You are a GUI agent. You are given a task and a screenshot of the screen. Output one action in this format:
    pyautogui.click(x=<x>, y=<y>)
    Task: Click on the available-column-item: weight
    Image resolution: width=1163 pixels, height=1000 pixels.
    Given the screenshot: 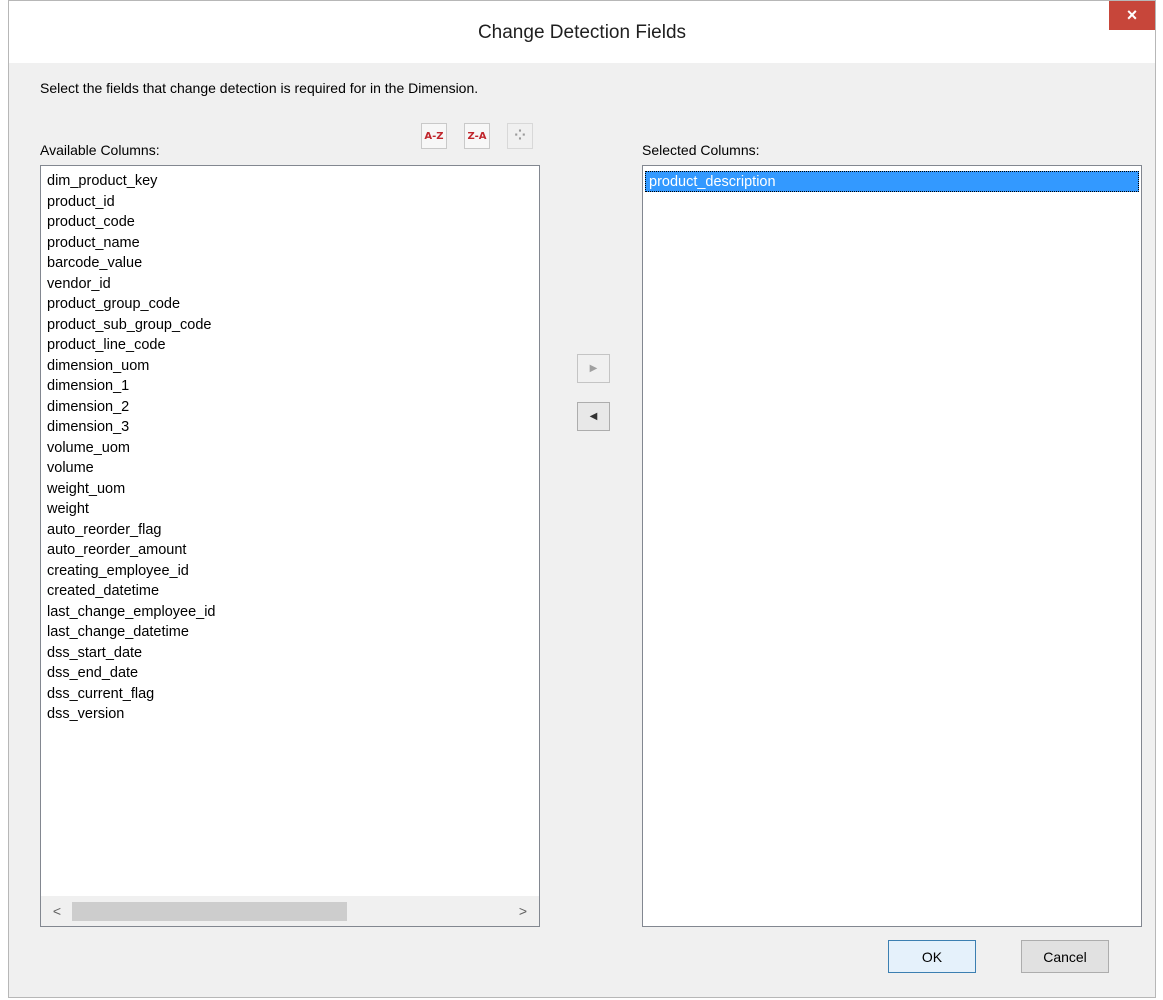 What is the action you would take?
    pyautogui.click(x=290, y=509)
    